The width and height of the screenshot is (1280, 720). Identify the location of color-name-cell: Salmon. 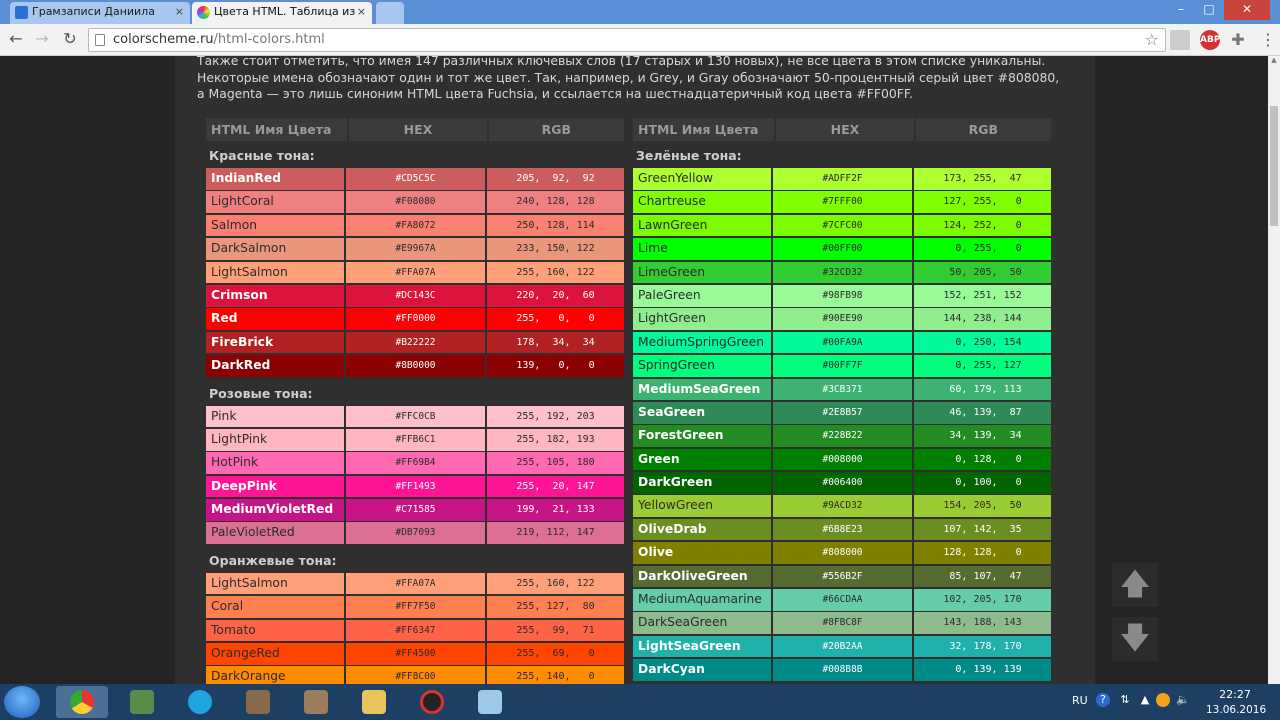
(275, 225).